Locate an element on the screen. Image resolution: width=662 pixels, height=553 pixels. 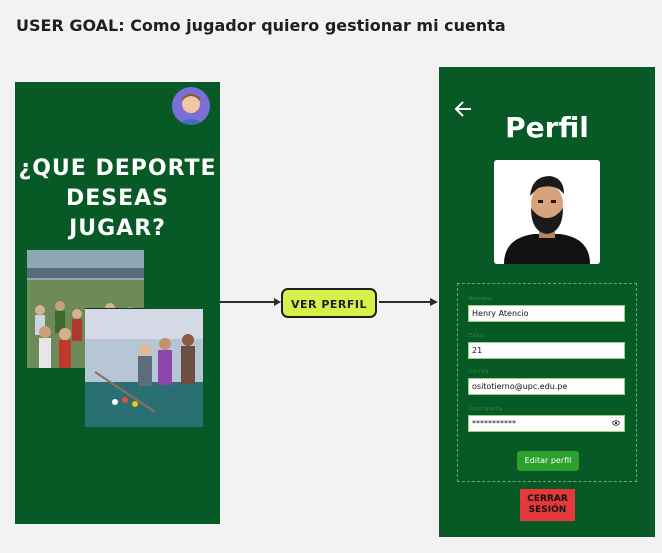
edit-profile-button: Editar perfil is located at coordinates (548, 461).